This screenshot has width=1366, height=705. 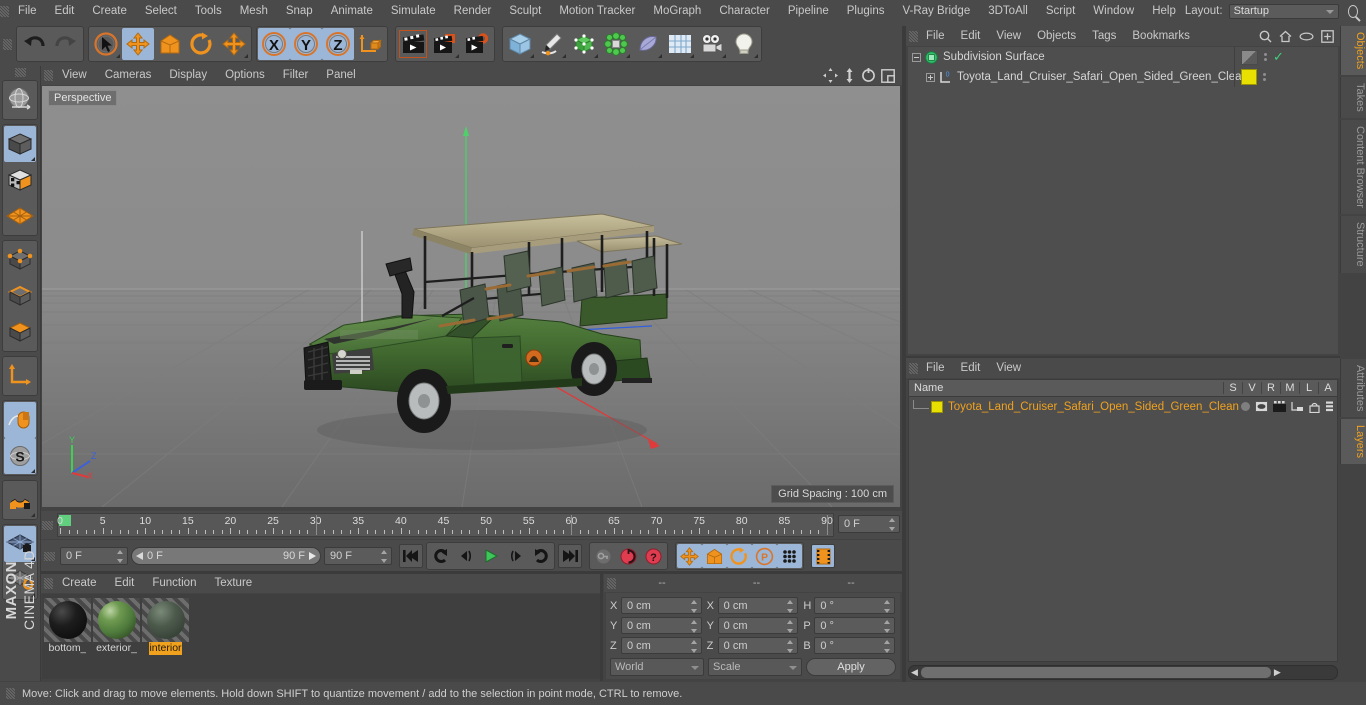 I want to click on material-menu-function: Function, so click(x=174, y=583).